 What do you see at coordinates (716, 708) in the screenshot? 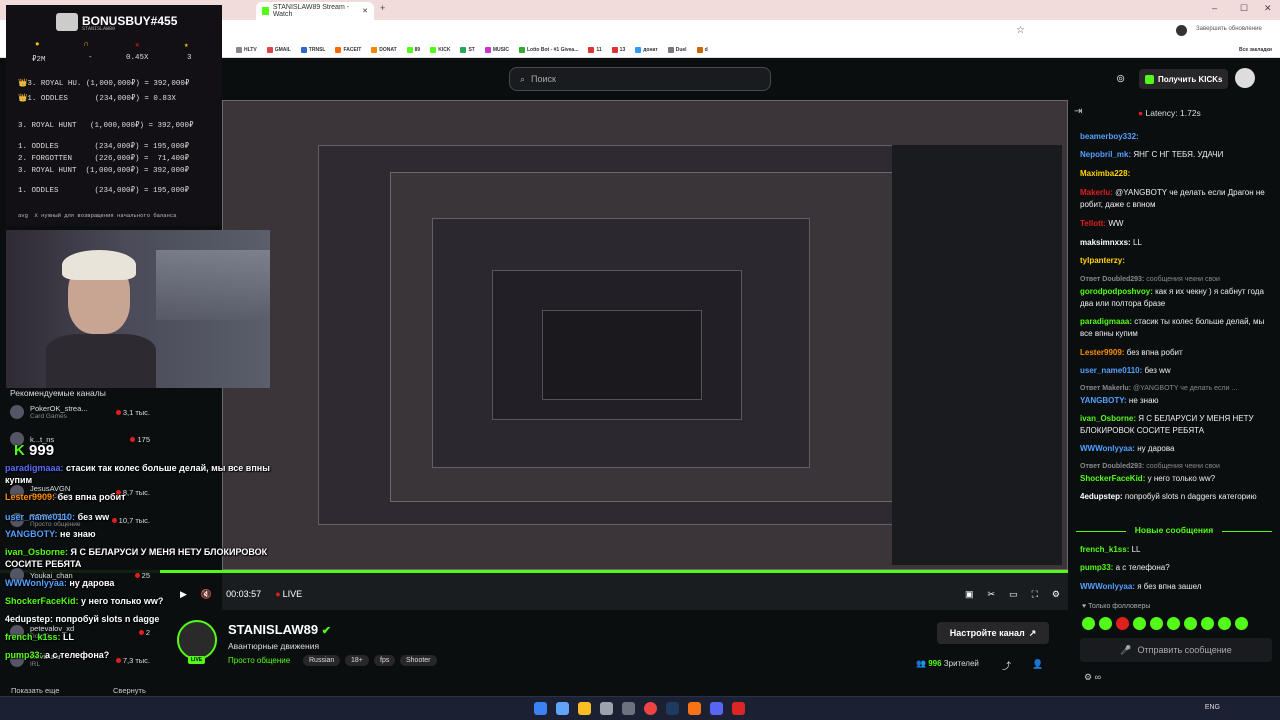
I see `discord-icon` at bounding box center [716, 708].